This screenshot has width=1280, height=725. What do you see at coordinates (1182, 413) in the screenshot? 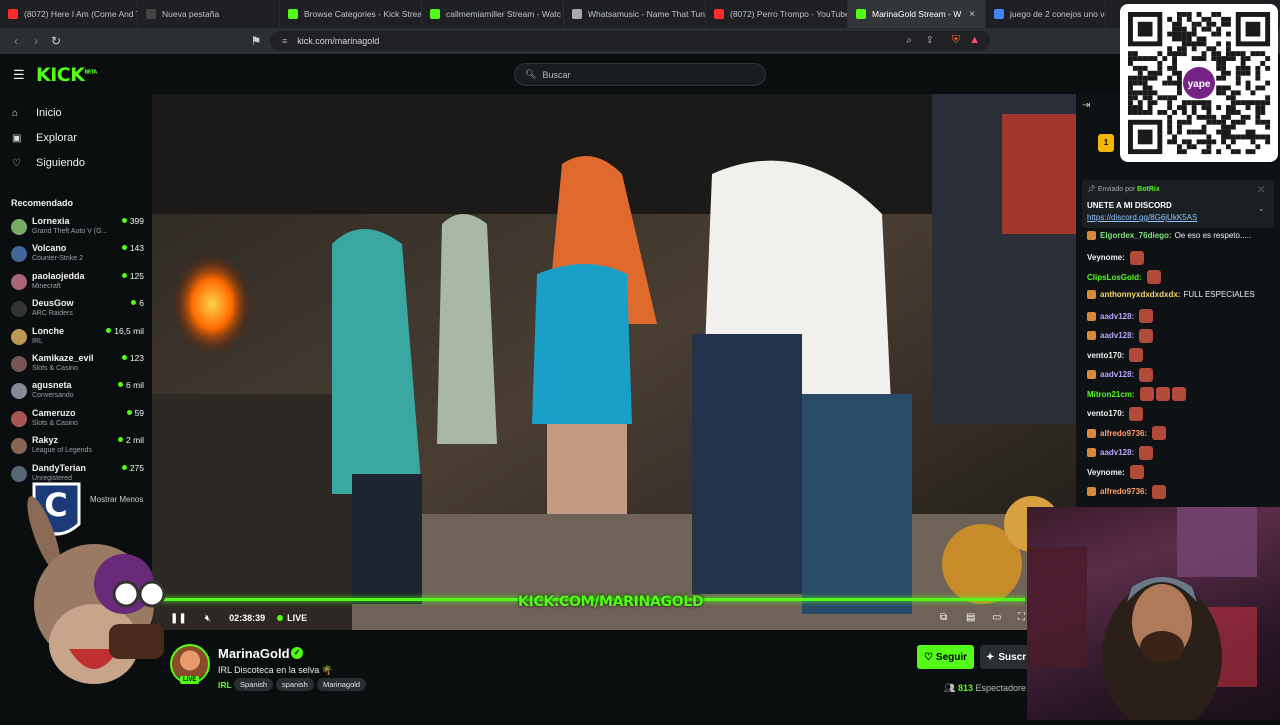
I see `chat-message: vento170:` at bounding box center [1182, 413].